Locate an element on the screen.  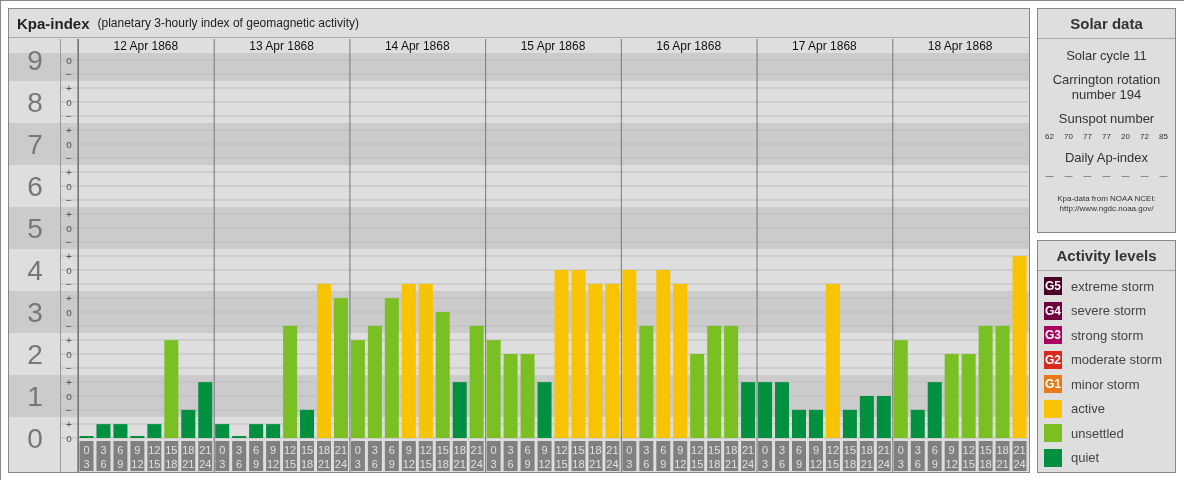
sunspot-value: 62 is located at coordinates (1049, 136).